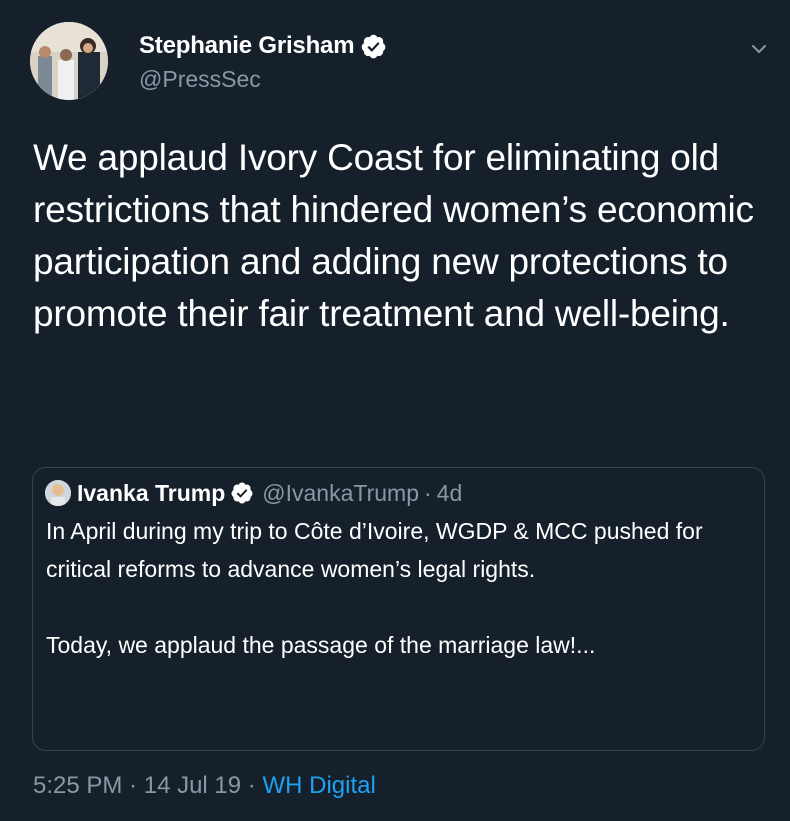 This screenshot has height=821, width=790. What do you see at coordinates (449, 492) in the screenshot?
I see `quoted-timestamp: 4d` at bounding box center [449, 492].